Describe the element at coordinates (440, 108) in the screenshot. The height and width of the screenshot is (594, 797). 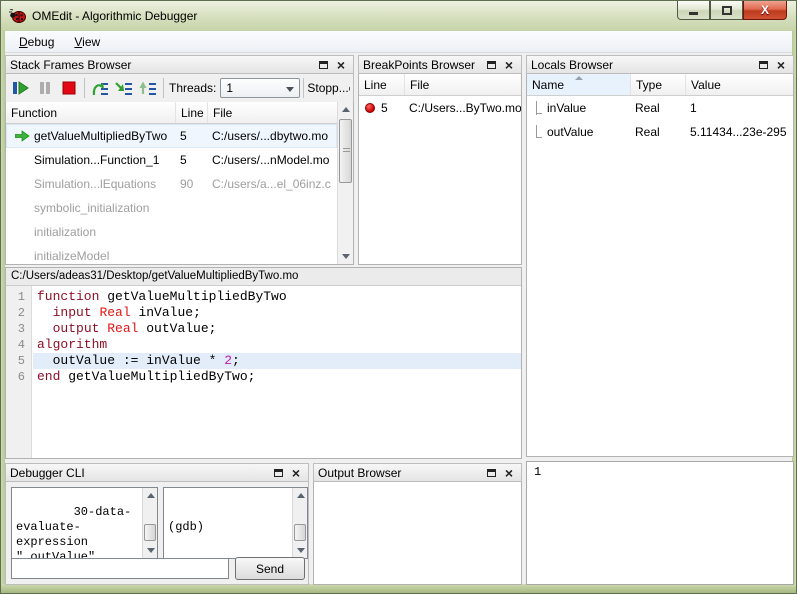
I see `breakpoint-row: 5 C:/Users...ByTwo.mo` at that location.